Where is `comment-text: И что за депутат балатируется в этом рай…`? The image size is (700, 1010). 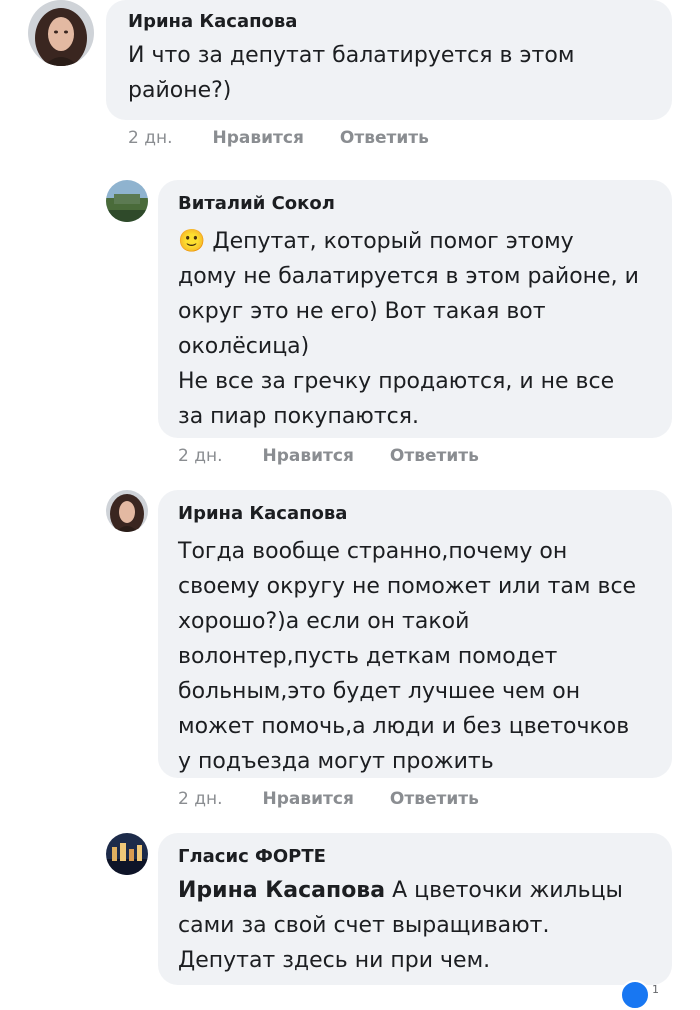 comment-text: И что за депутат балатируется в этом рай… is located at coordinates (351, 73).